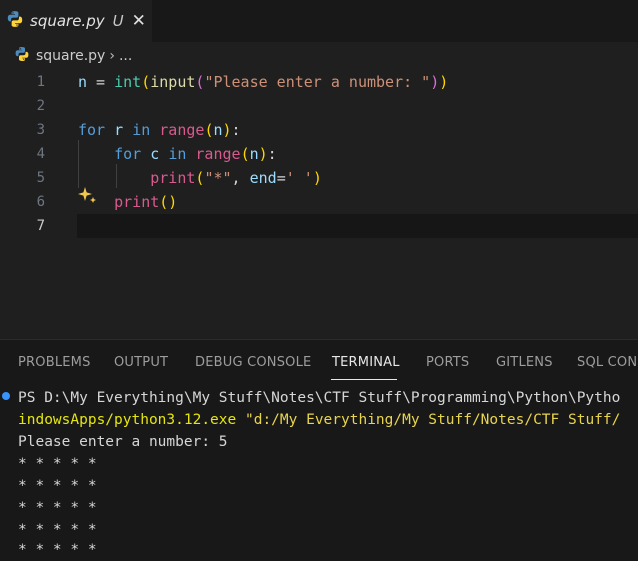  What do you see at coordinates (236, 178) in the screenshot?
I see `code-text: print("*", end=' ')` at bounding box center [236, 178].